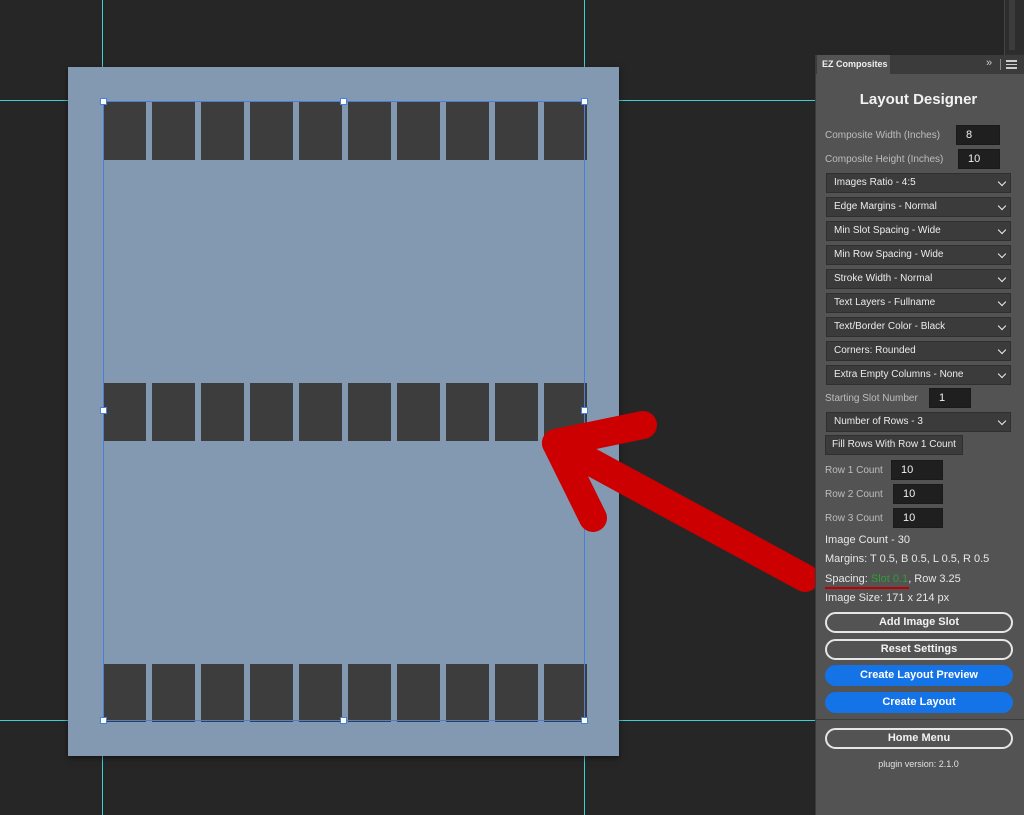 This screenshot has width=1024, height=815. I want to click on composite-height-label: Composite Height (Inches), so click(884, 159).